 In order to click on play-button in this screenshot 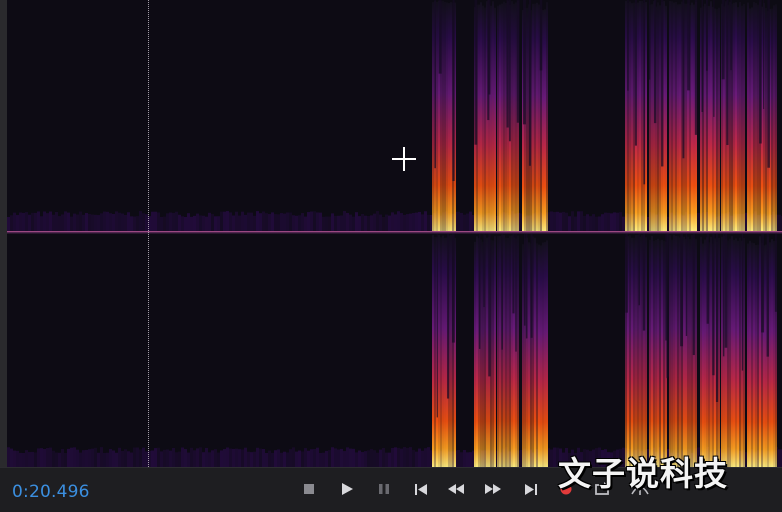, I will do `click(347, 489)`.